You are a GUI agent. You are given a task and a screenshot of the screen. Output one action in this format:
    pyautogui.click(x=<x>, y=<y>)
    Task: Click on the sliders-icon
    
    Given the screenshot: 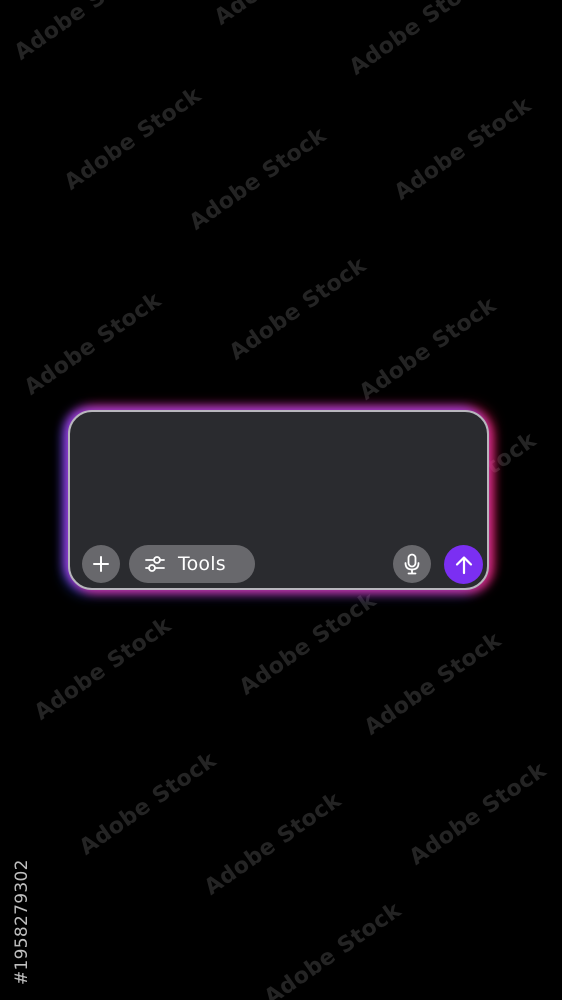 What is the action you would take?
    pyautogui.click(x=155, y=564)
    